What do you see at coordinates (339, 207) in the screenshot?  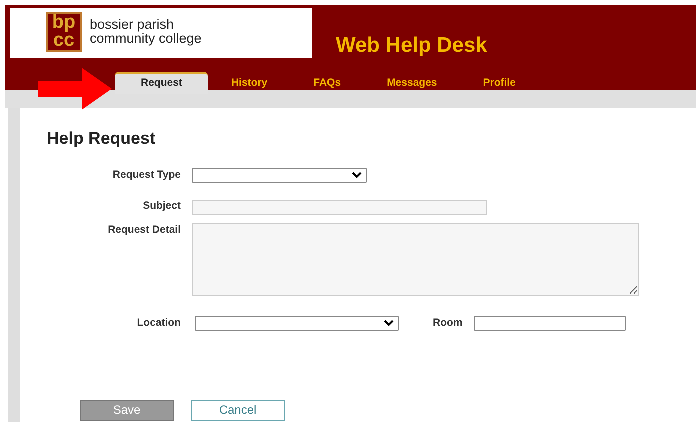 I see `subject-field` at bounding box center [339, 207].